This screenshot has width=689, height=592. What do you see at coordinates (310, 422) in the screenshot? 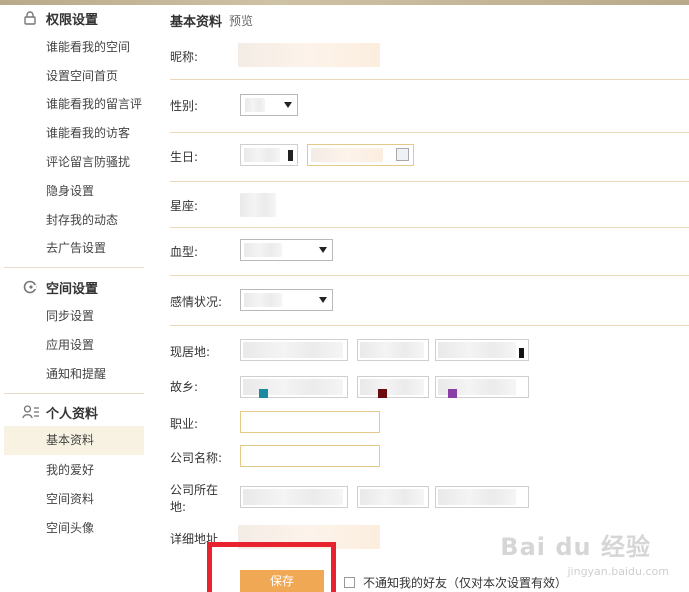
I see `job-input` at bounding box center [310, 422].